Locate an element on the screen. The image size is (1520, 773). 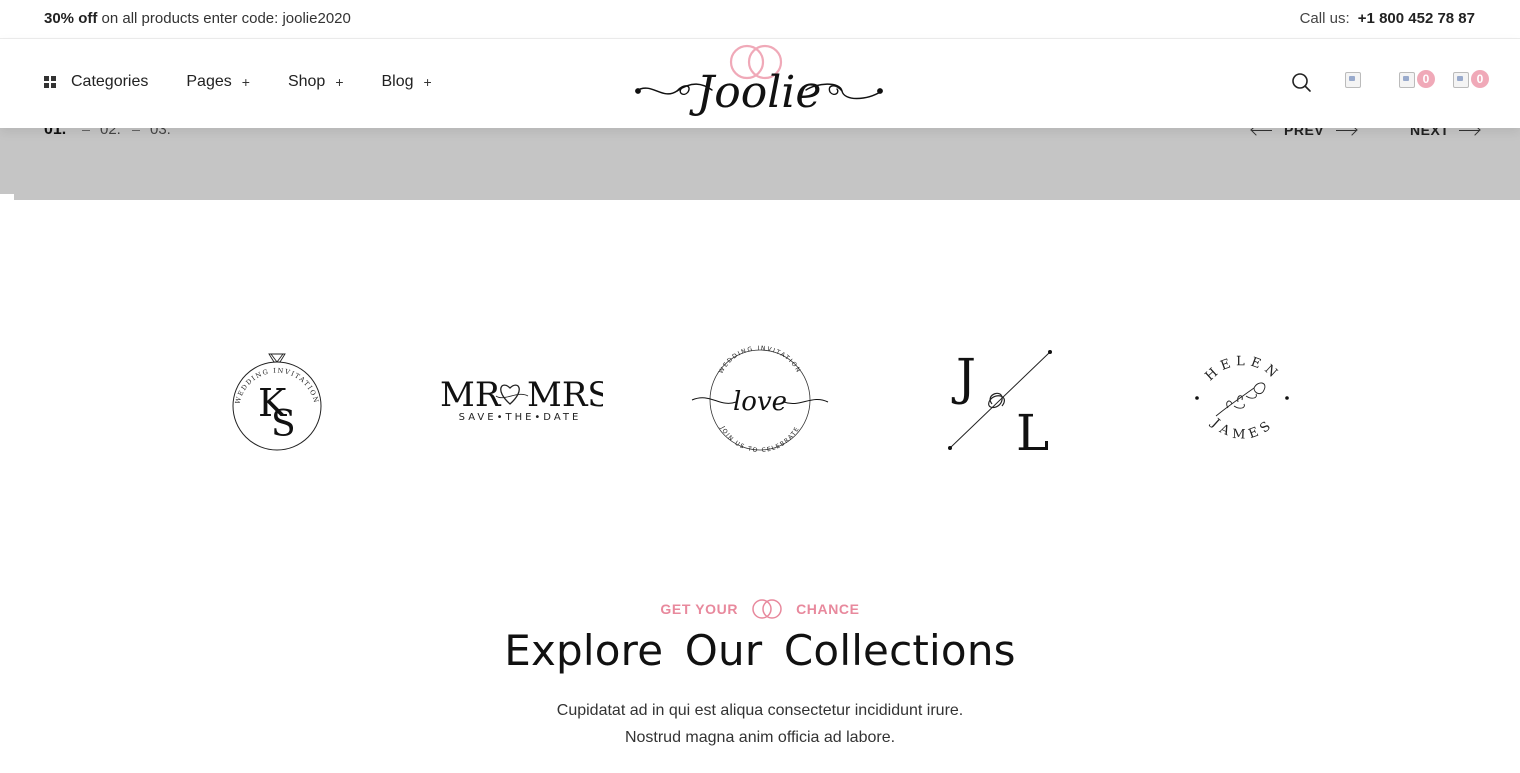
main-header: Categories Pages + Shop + Blog + Joolie is located at coordinates (760, 83).